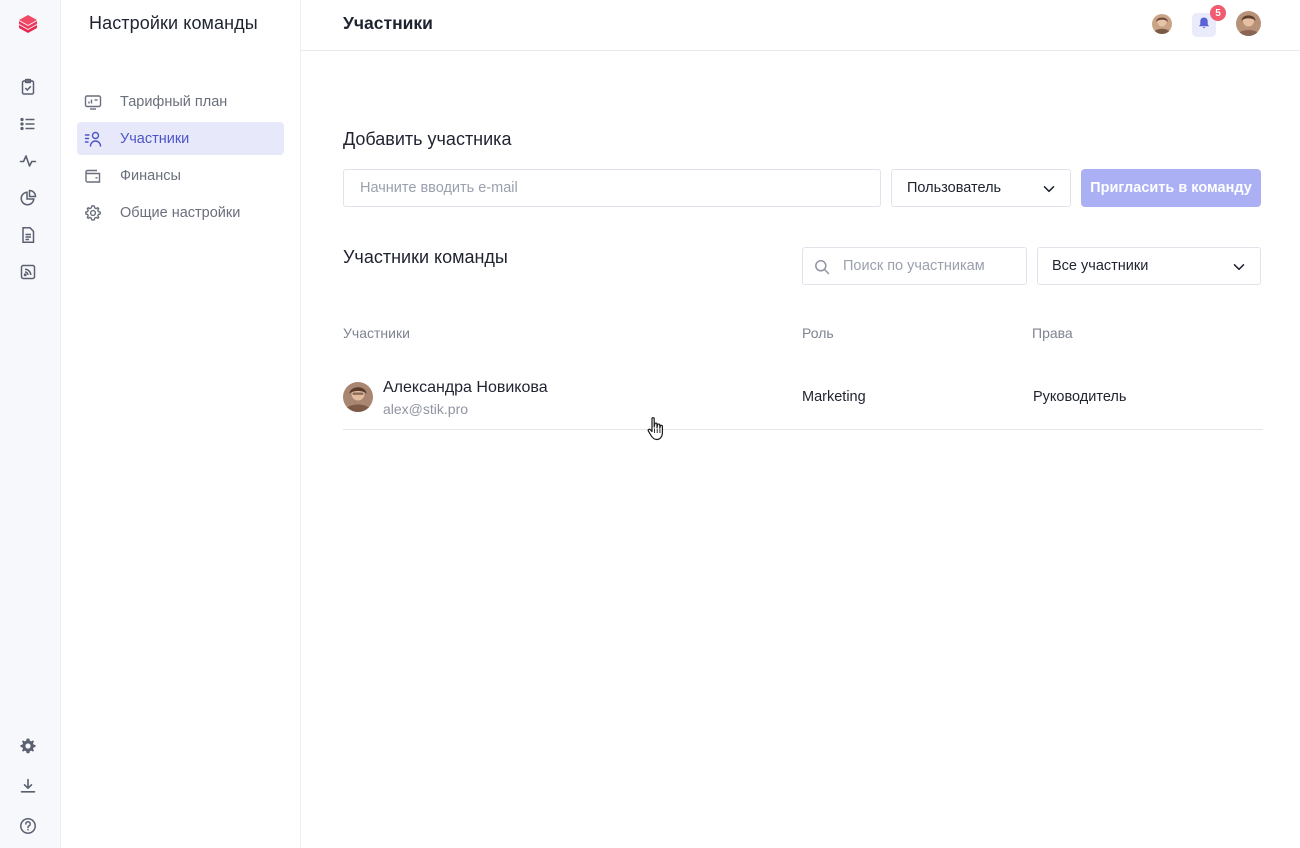 Image resolution: width=1300 pixels, height=848 pixels. Describe the element at coordinates (93, 139) in the screenshot. I see `users-icon` at that location.